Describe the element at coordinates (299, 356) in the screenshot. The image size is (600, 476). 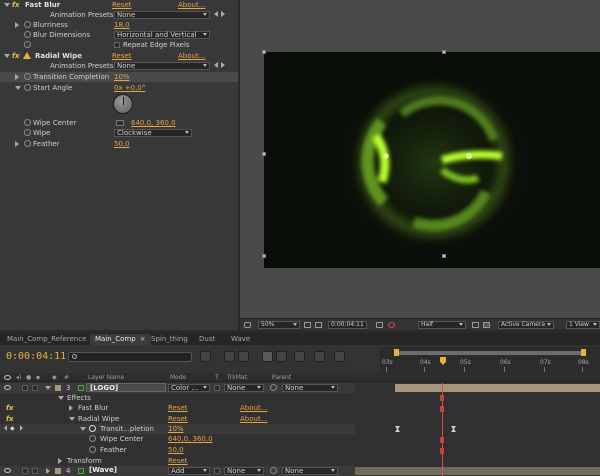
I see `graph-editor-icon` at that location.